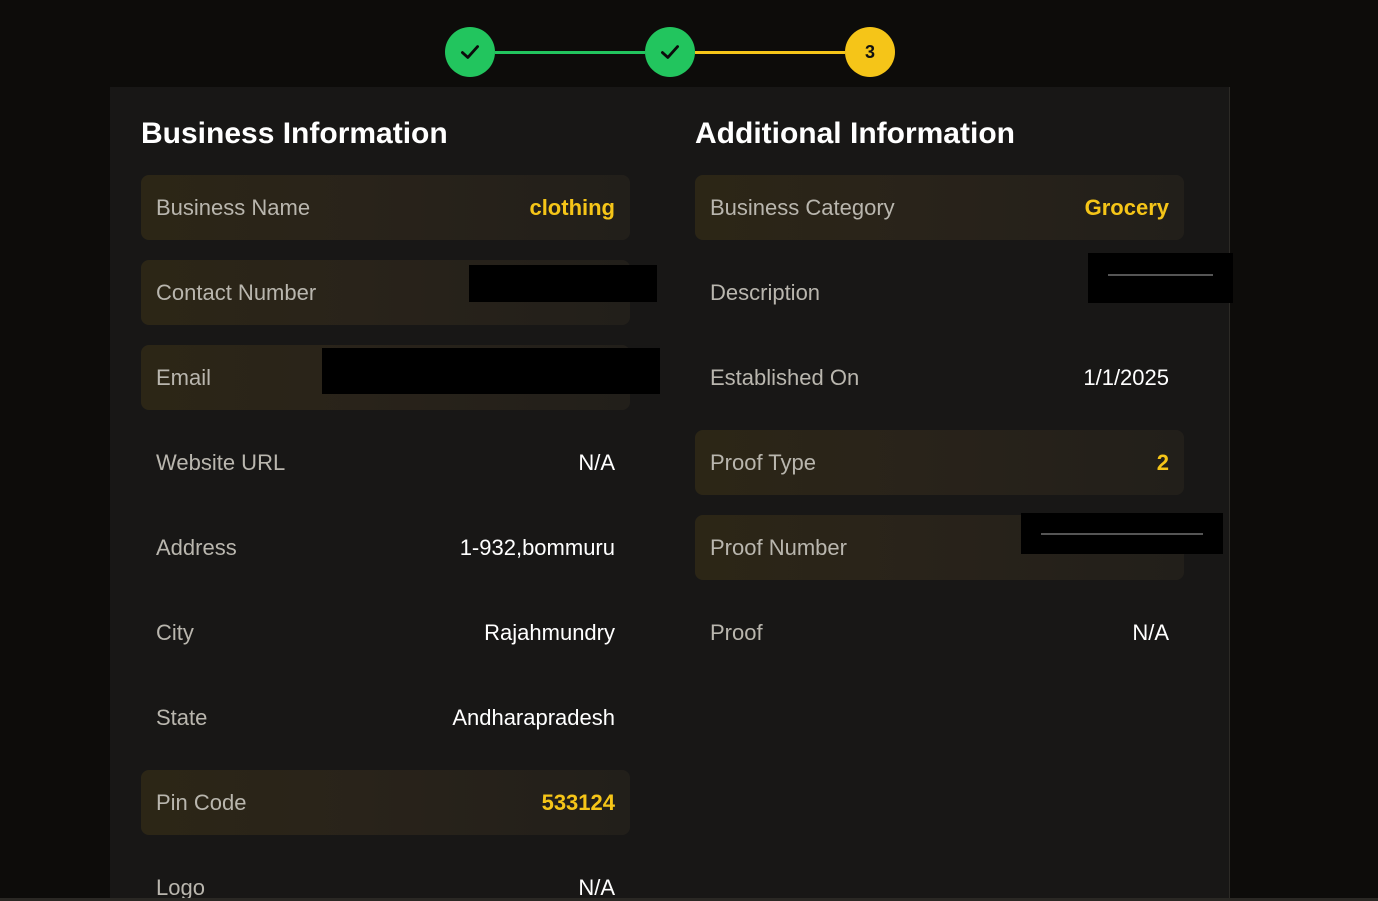 The width and height of the screenshot is (1378, 901). I want to click on step-2-complete, so click(670, 52).